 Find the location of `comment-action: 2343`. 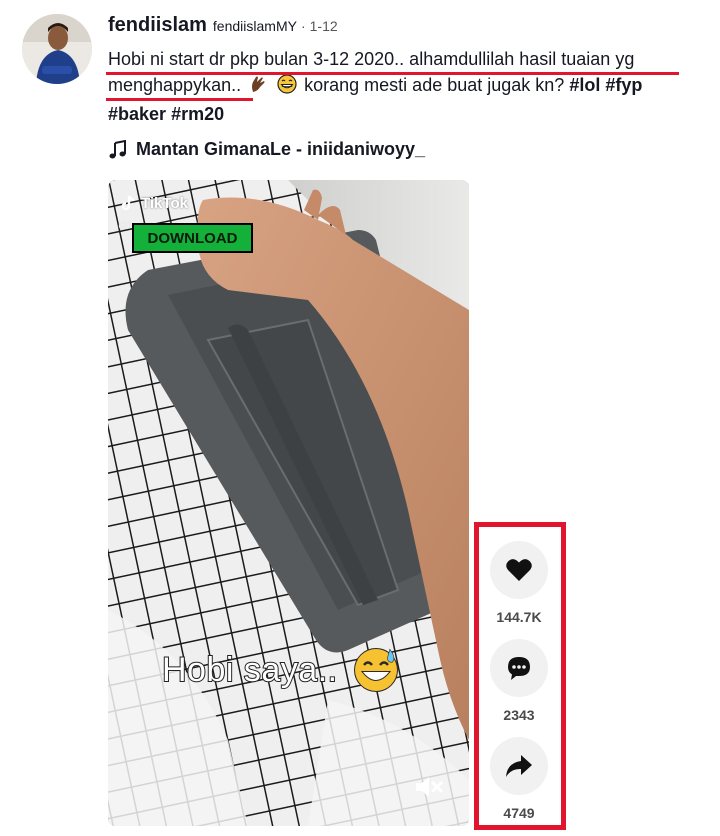

comment-action: 2343 is located at coordinates (519, 681).